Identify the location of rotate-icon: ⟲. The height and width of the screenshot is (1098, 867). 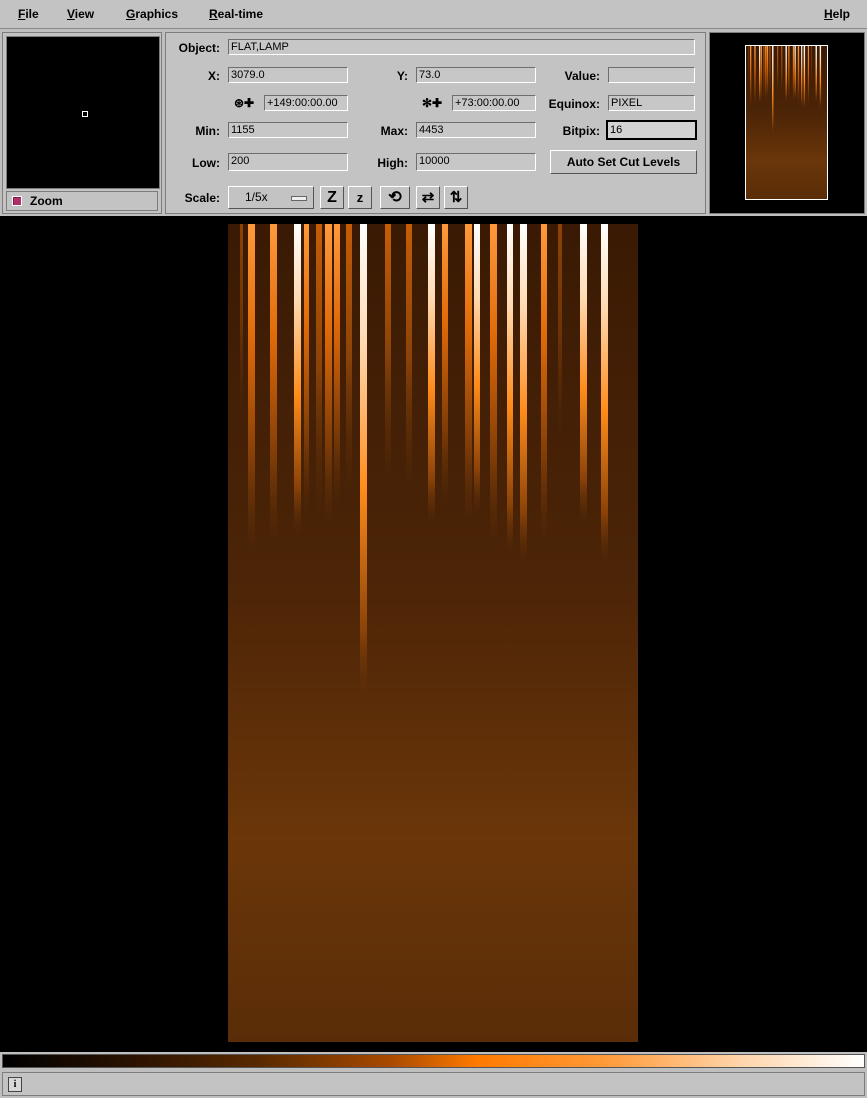
(395, 197).